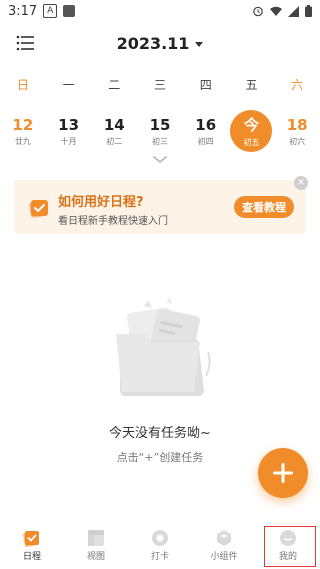 This screenshot has height=569, width=320. I want to click on lunar-date: 初二, so click(114, 141).